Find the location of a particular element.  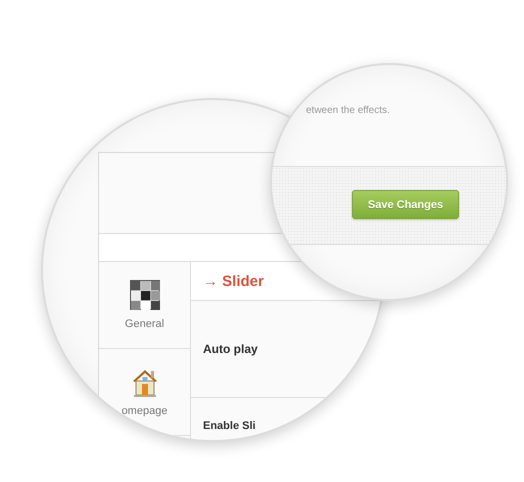

option-label: Enable Sli is located at coordinates (229, 426).